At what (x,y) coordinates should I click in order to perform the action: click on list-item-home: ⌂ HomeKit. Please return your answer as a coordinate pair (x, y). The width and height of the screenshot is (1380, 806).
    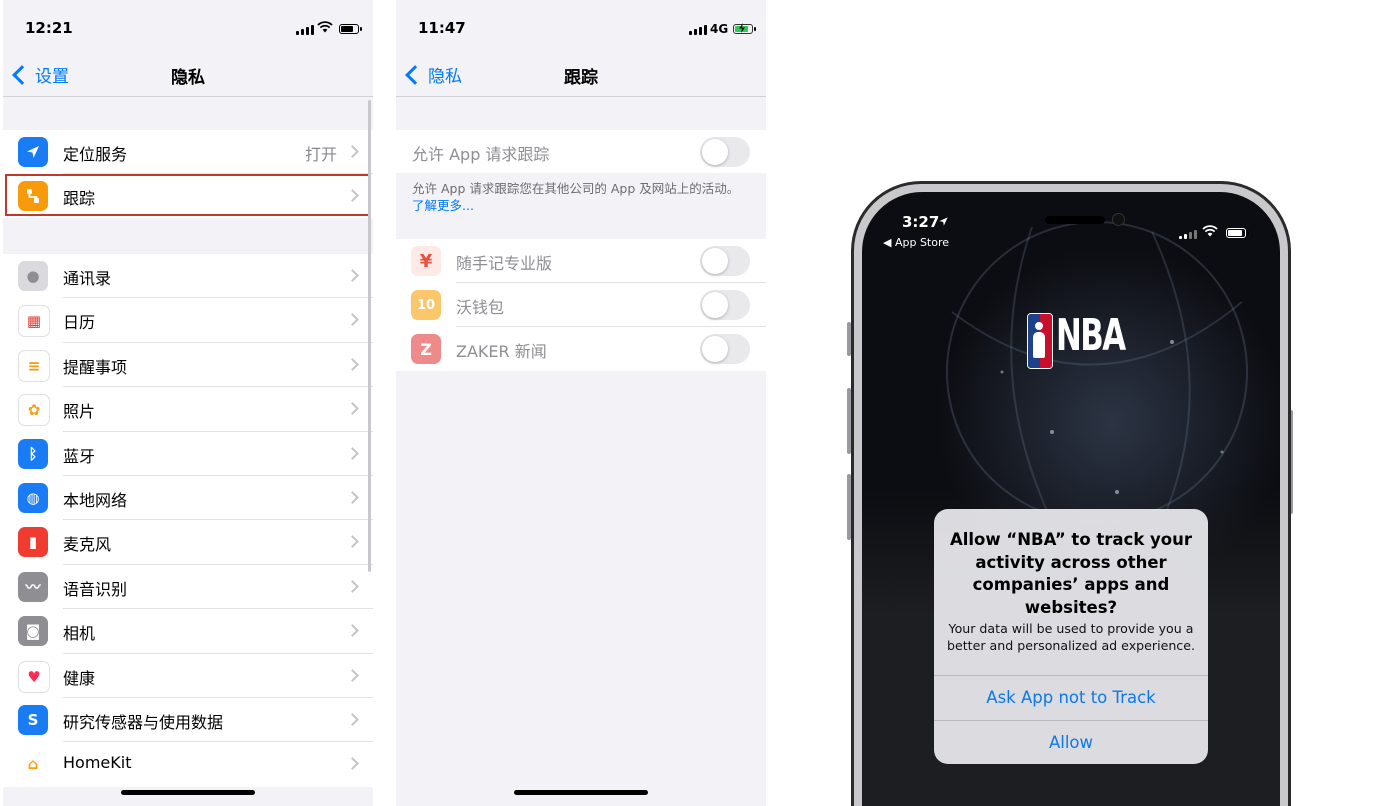
    Looking at the image, I should click on (188, 764).